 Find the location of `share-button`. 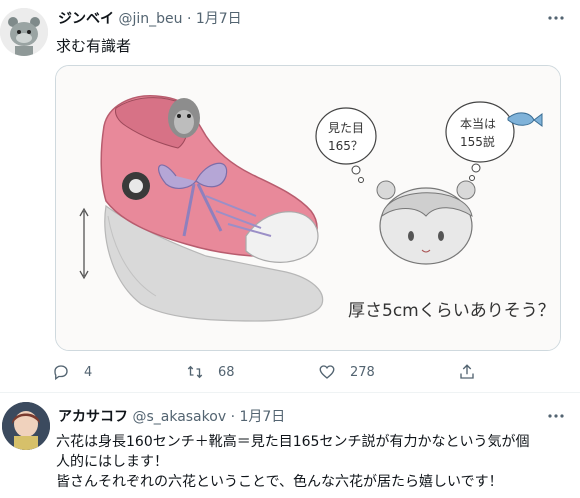

share-button is located at coordinates (474, 372).